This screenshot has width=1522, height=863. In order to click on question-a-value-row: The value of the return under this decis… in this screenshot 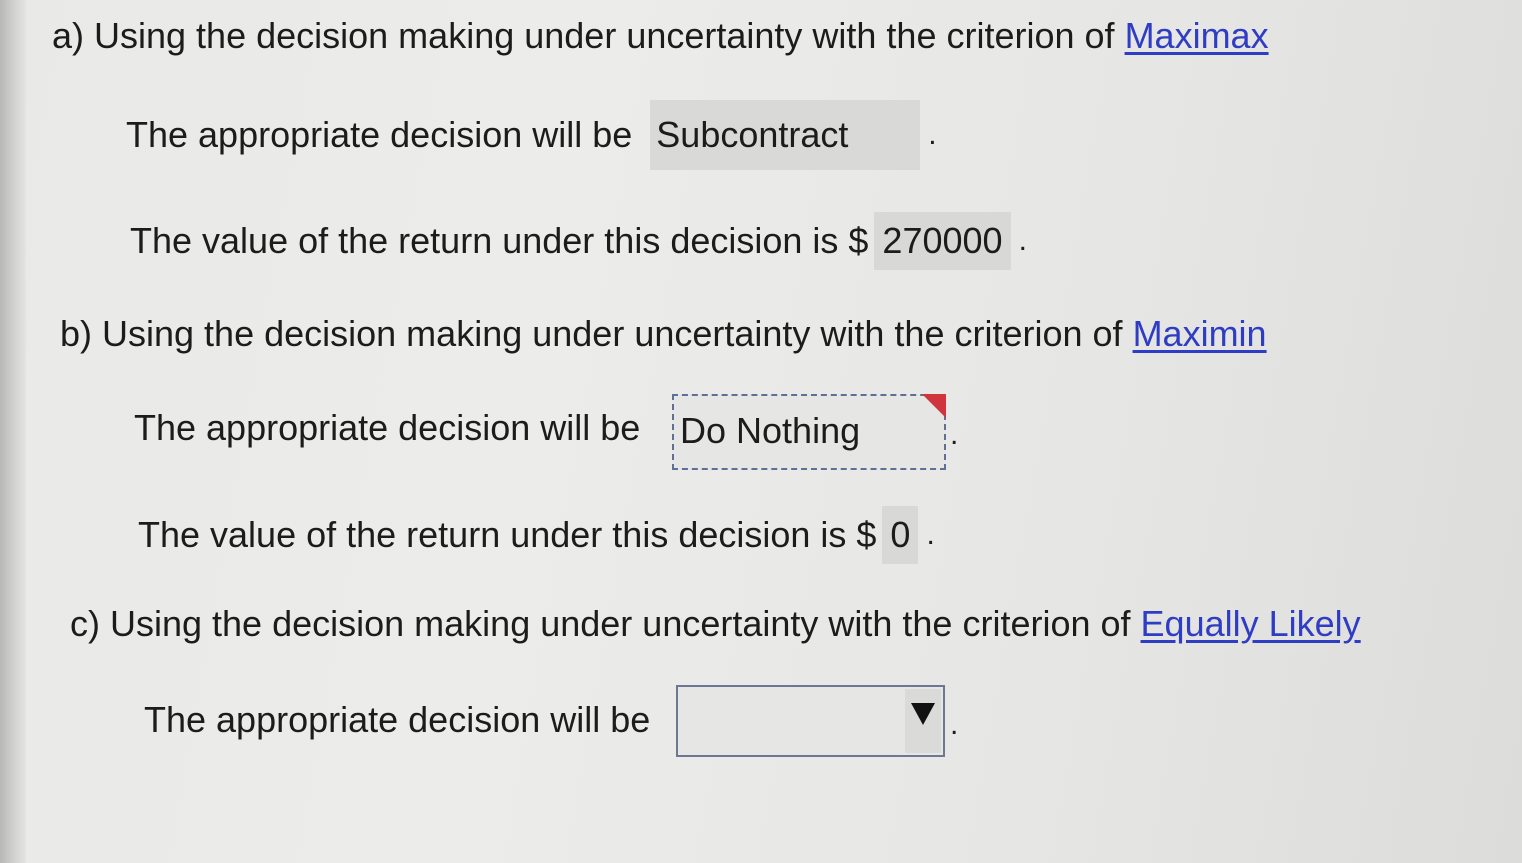, I will do `click(578, 241)`.